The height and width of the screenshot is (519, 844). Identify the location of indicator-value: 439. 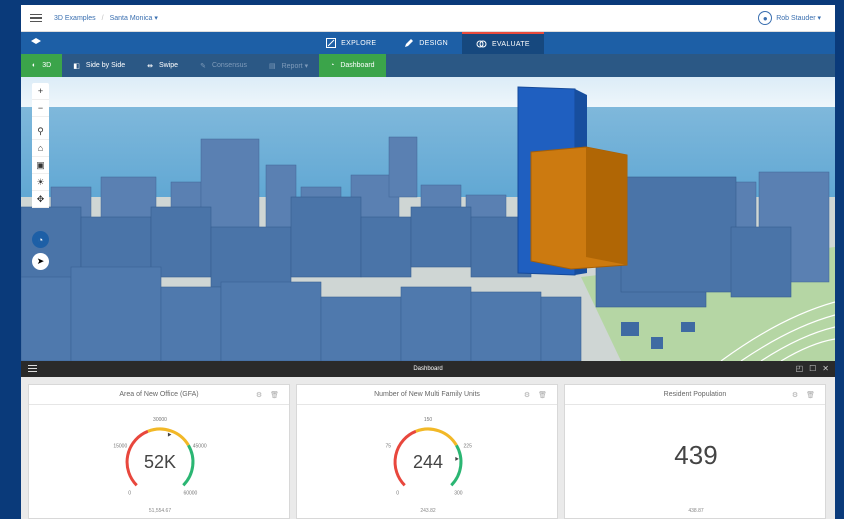
(696, 455).